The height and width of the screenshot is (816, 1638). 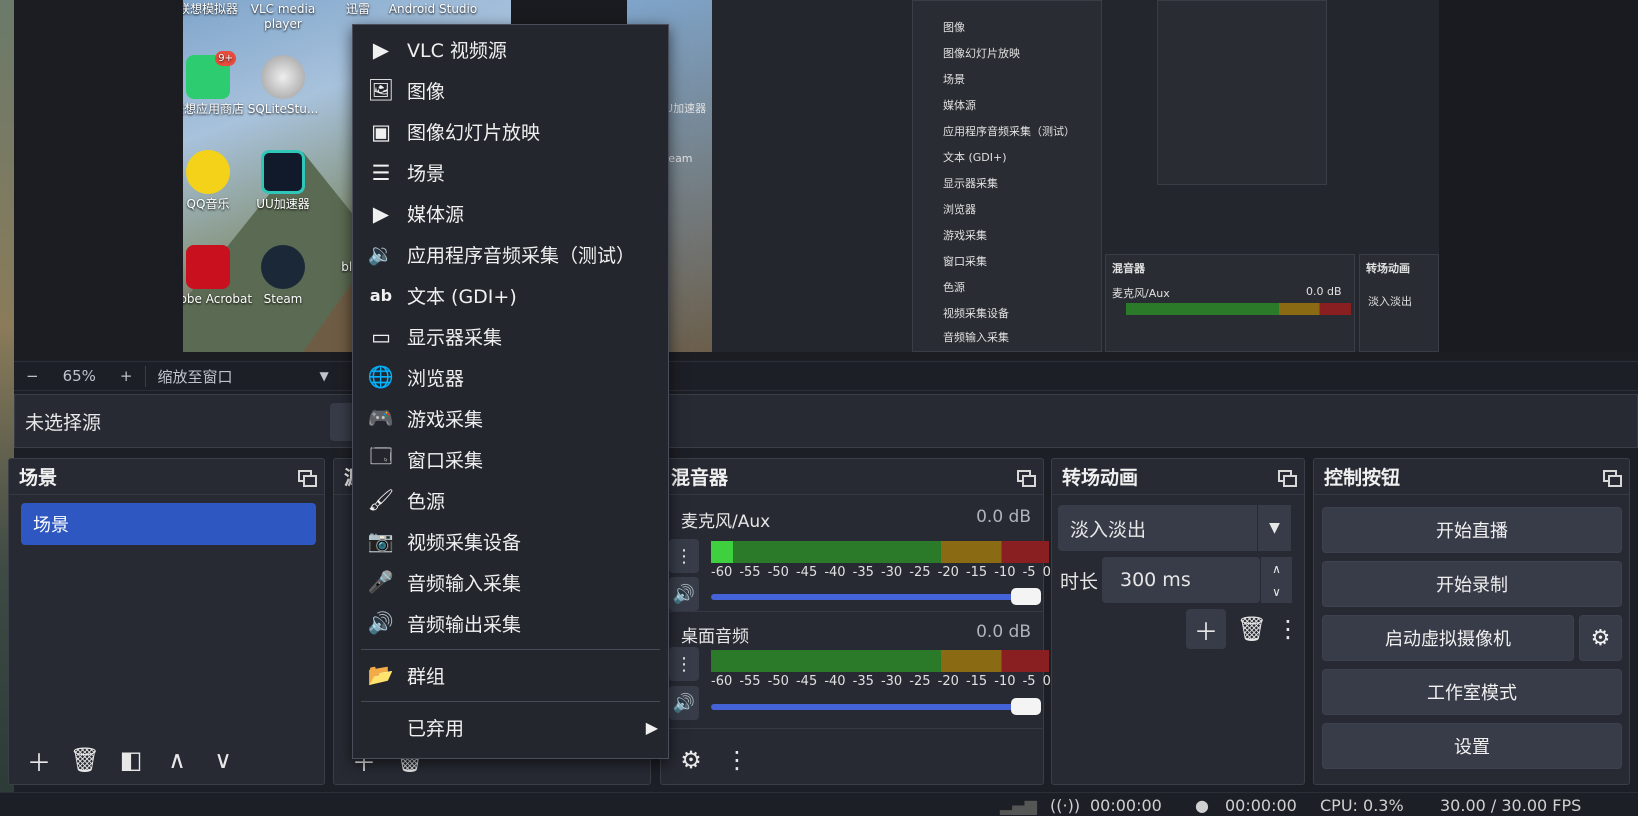 What do you see at coordinates (510, 500) in the screenshot?
I see `menu-item-color-source: 🖌 色源` at bounding box center [510, 500].